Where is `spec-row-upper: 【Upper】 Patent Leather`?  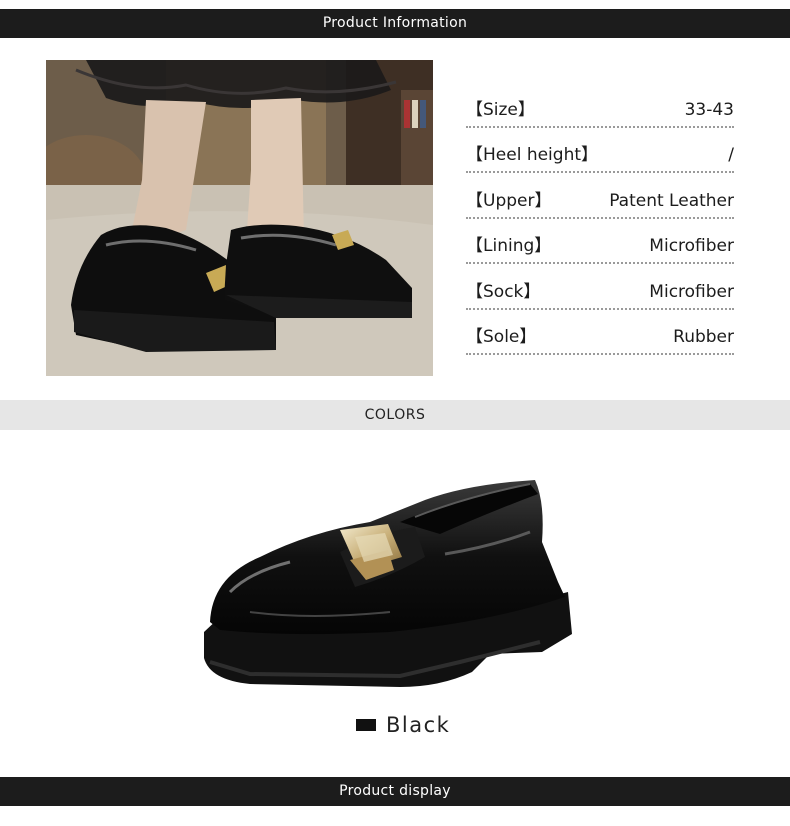 spec-row-upper: 【Upper】 Patent Leather is located at coordinates (600, 196).